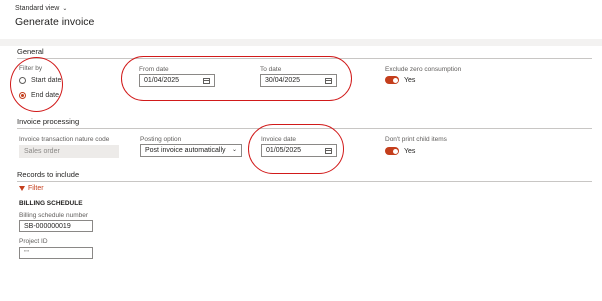  Describe the element at coordinates (22, 188) in the screenshot. I see `filter-icon` at that location.